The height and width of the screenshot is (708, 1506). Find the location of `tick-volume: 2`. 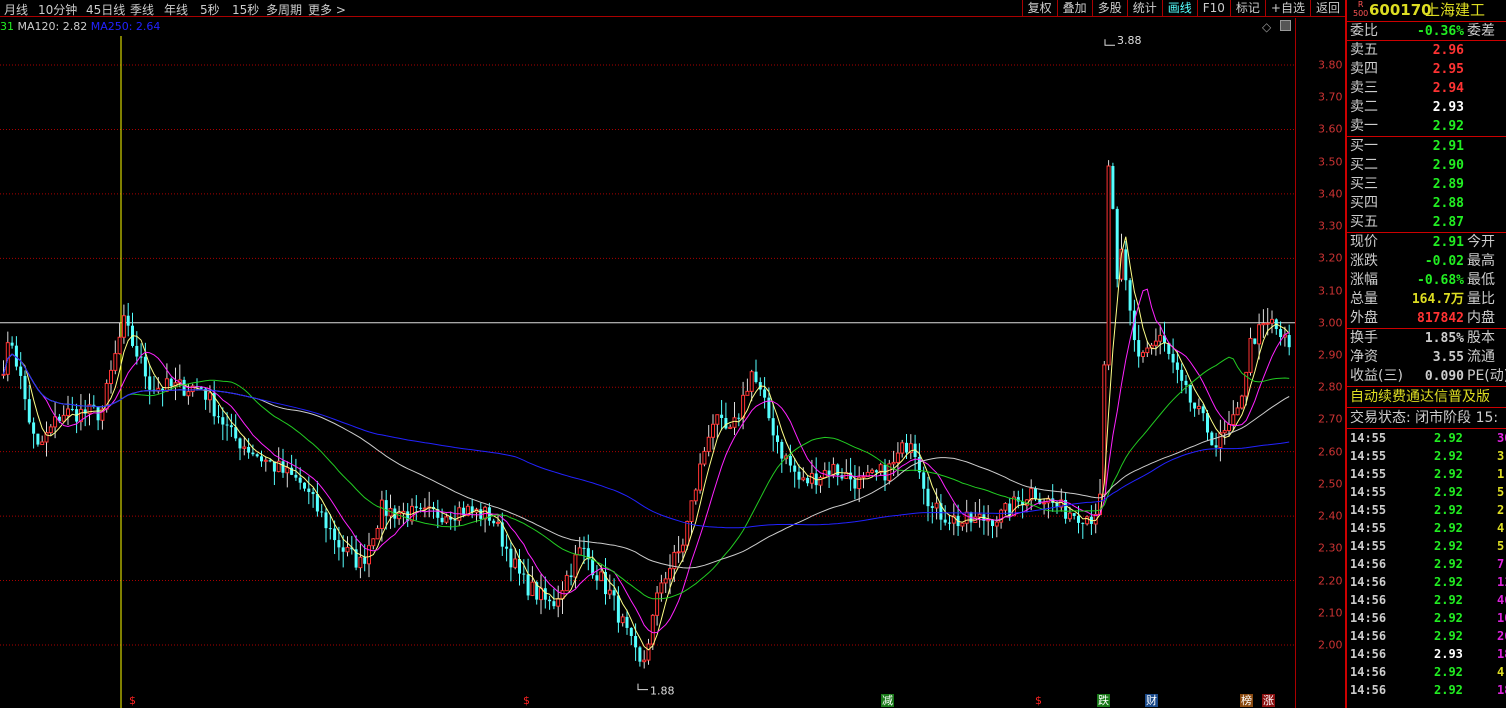

tick-volume: 2 is located at coordinates (1501, 510).